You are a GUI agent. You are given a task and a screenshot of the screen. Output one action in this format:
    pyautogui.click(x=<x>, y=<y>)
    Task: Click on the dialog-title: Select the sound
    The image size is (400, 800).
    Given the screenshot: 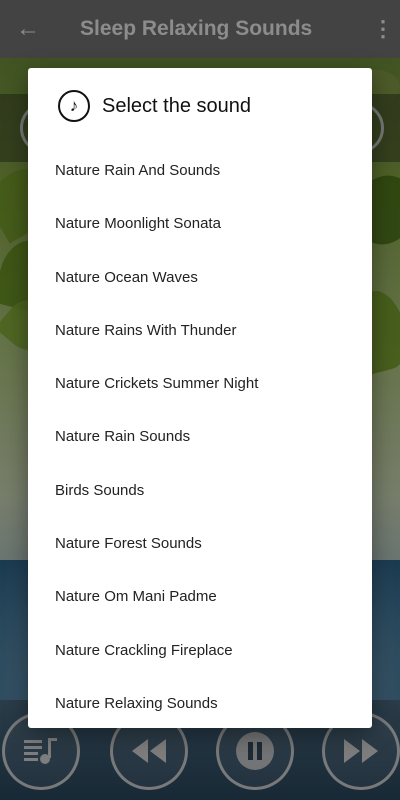 What is the action you would take?
    pyautogui.click(x=176, y=105)
    